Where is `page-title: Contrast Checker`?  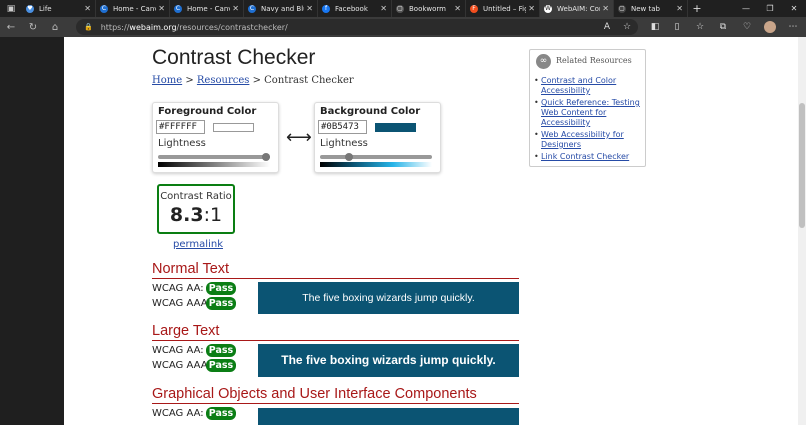
page-title: Contrast Checker is located at coordinates (234, 57).